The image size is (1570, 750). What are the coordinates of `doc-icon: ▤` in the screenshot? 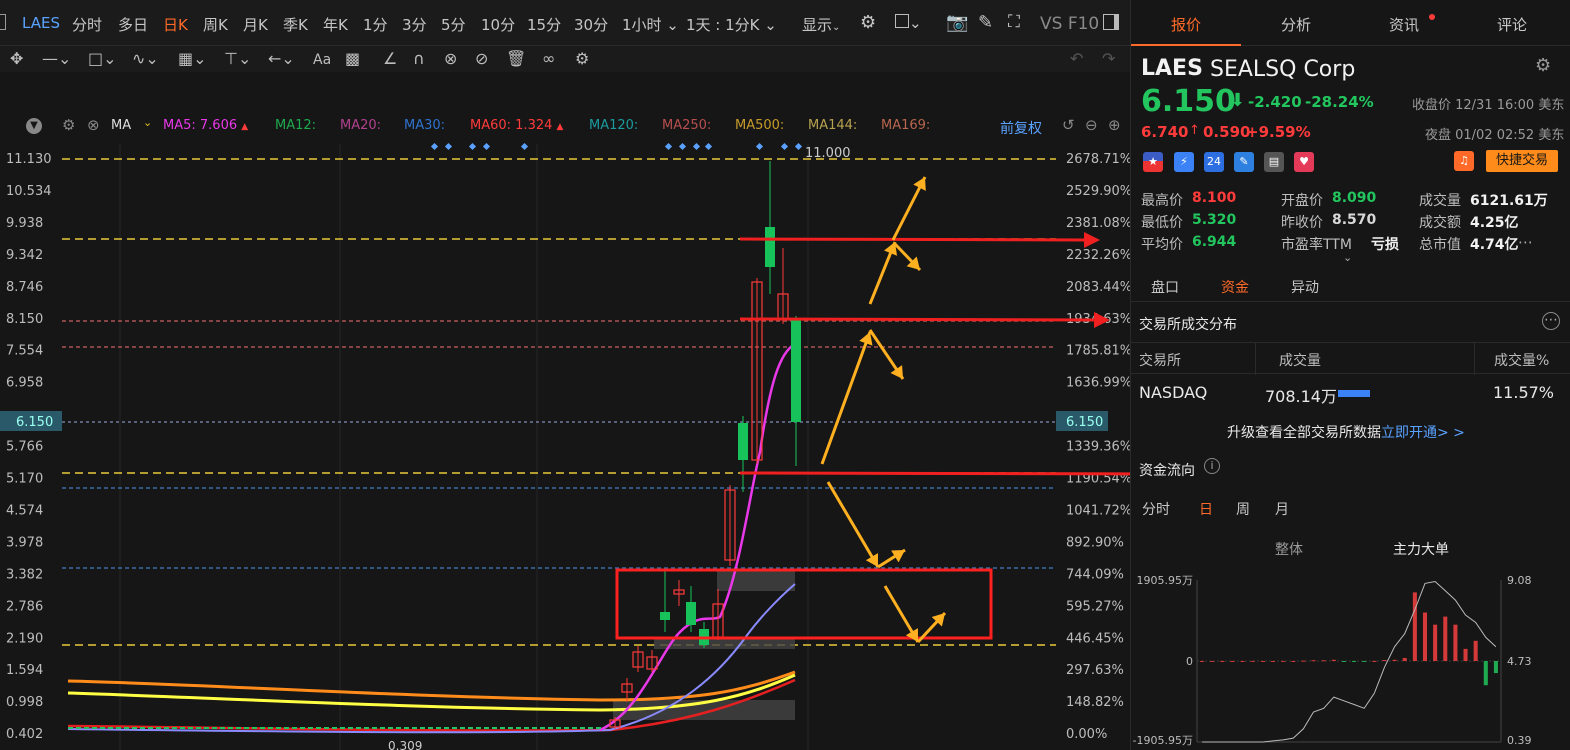 It's located at (1274, 162).